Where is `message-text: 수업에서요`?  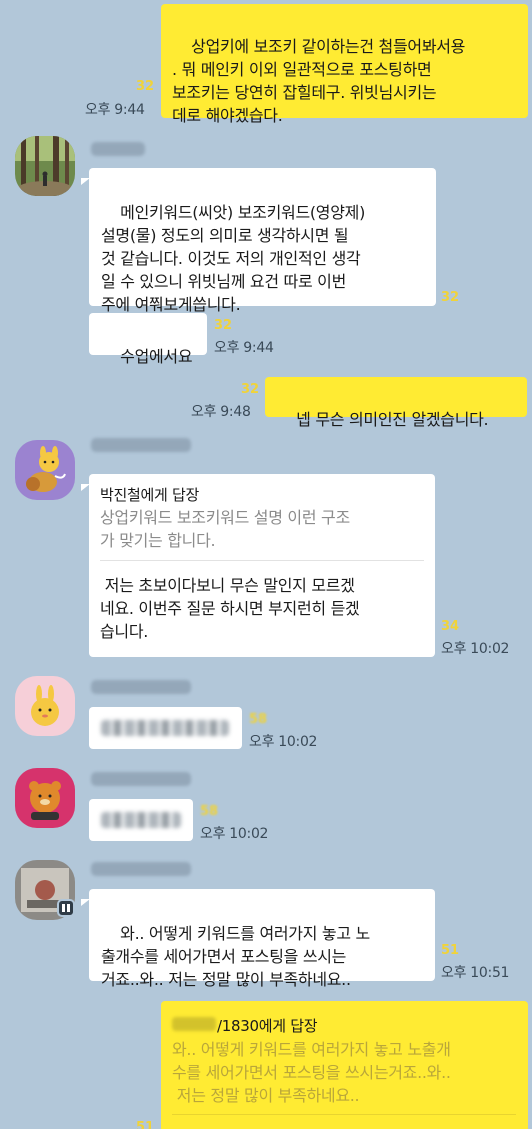
message-text: 수업에서요 is located at coordinates (156, 356).